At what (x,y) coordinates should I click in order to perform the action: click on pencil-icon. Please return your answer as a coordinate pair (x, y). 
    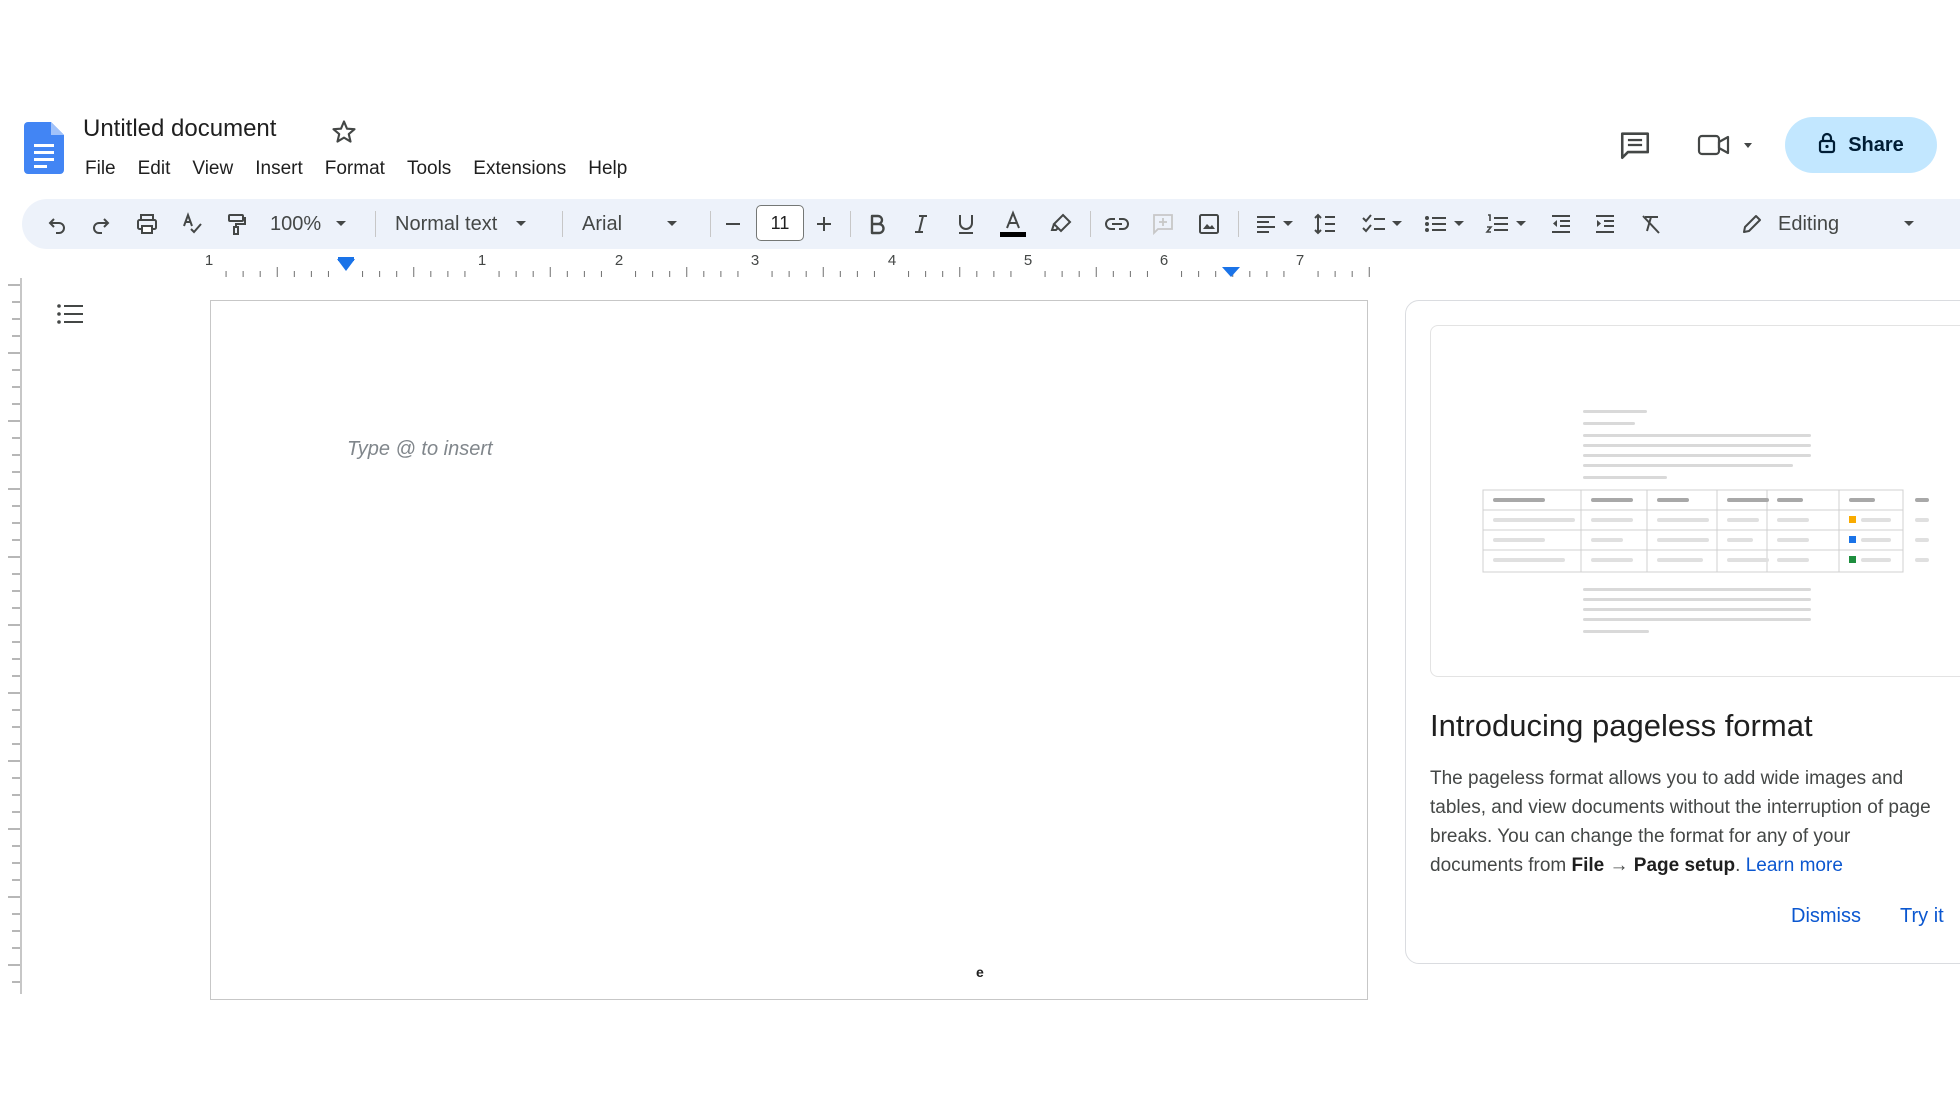
    Looking at the image, I should click on (1752, 224).